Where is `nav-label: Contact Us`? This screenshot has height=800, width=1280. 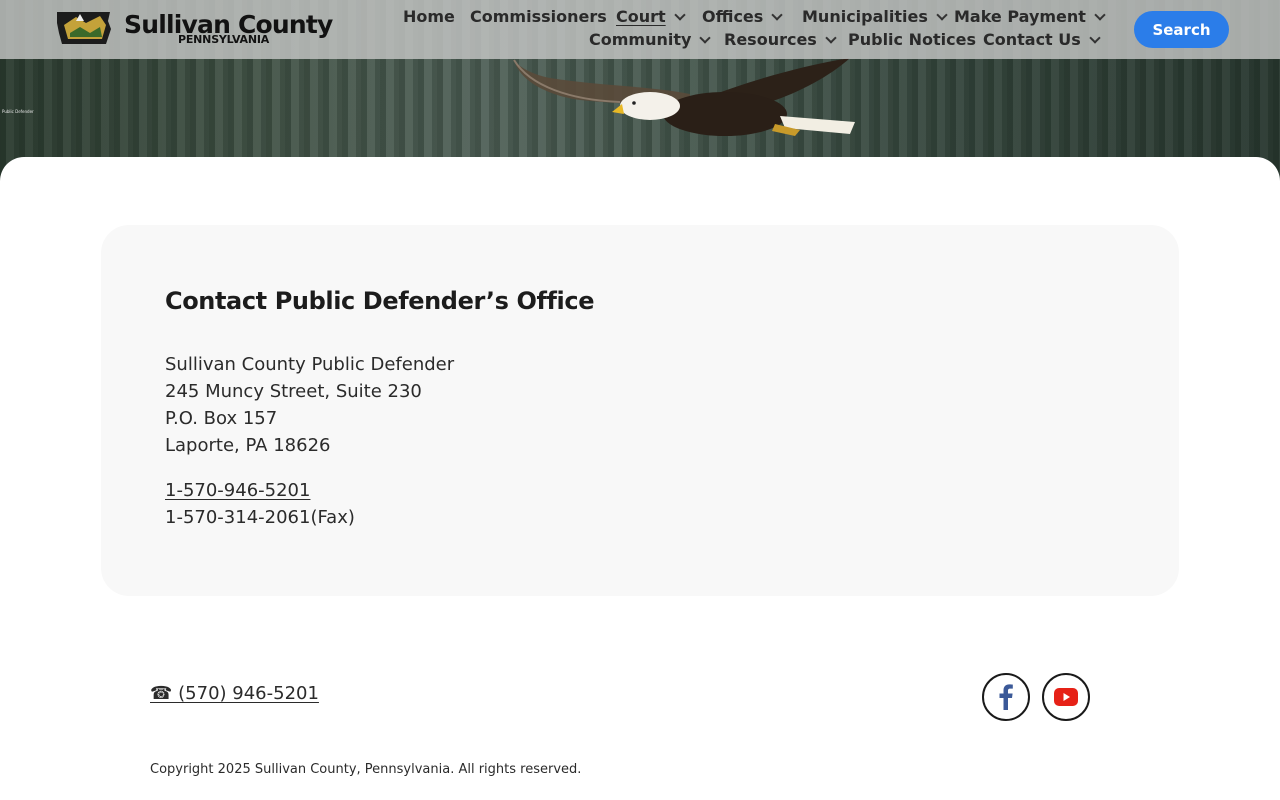 nav-label: Contact Us is located at coordinates (1032, 39).